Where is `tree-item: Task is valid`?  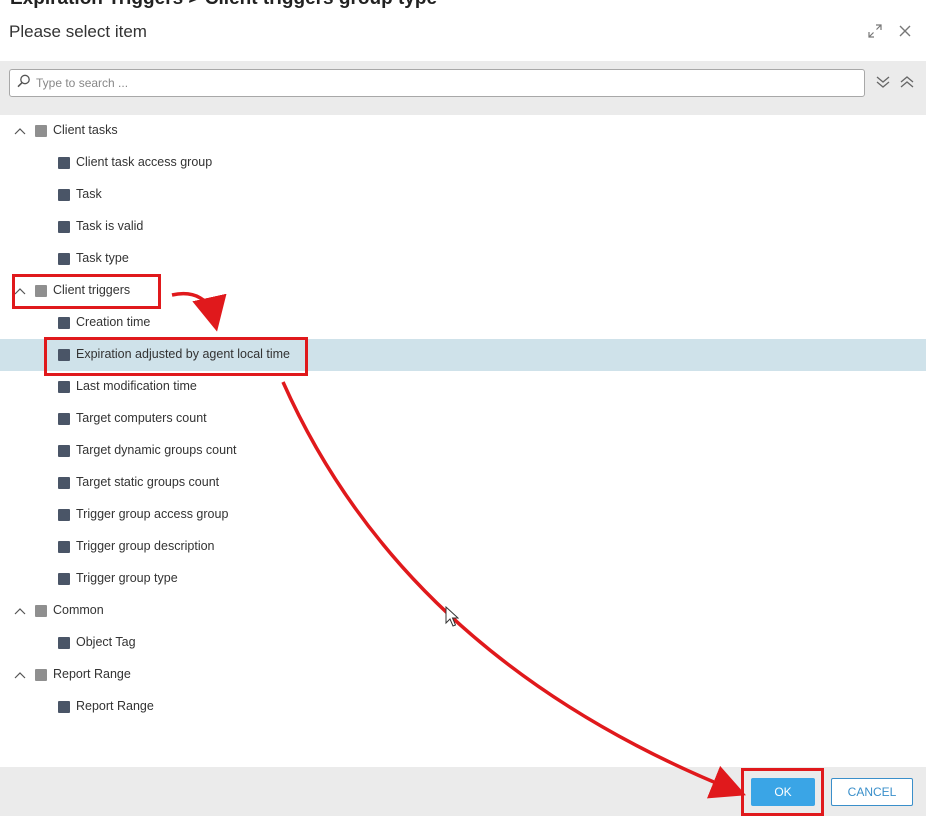 tree-item: Task is valid is located at coordinates (463, 227).